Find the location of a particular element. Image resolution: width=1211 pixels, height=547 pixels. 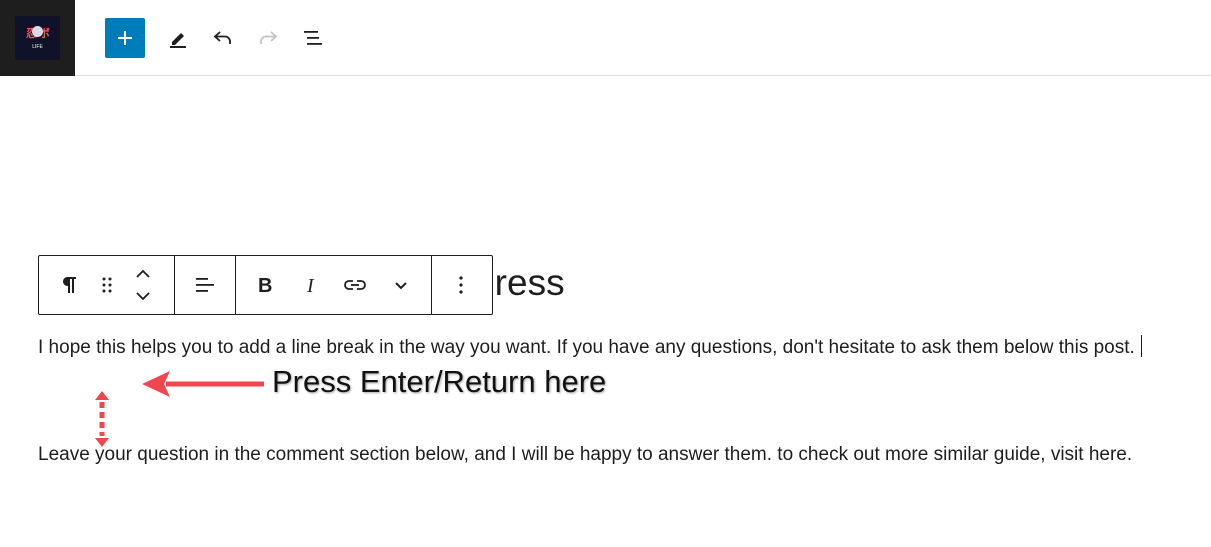

redo-icon is located at coordinates (269, 37).